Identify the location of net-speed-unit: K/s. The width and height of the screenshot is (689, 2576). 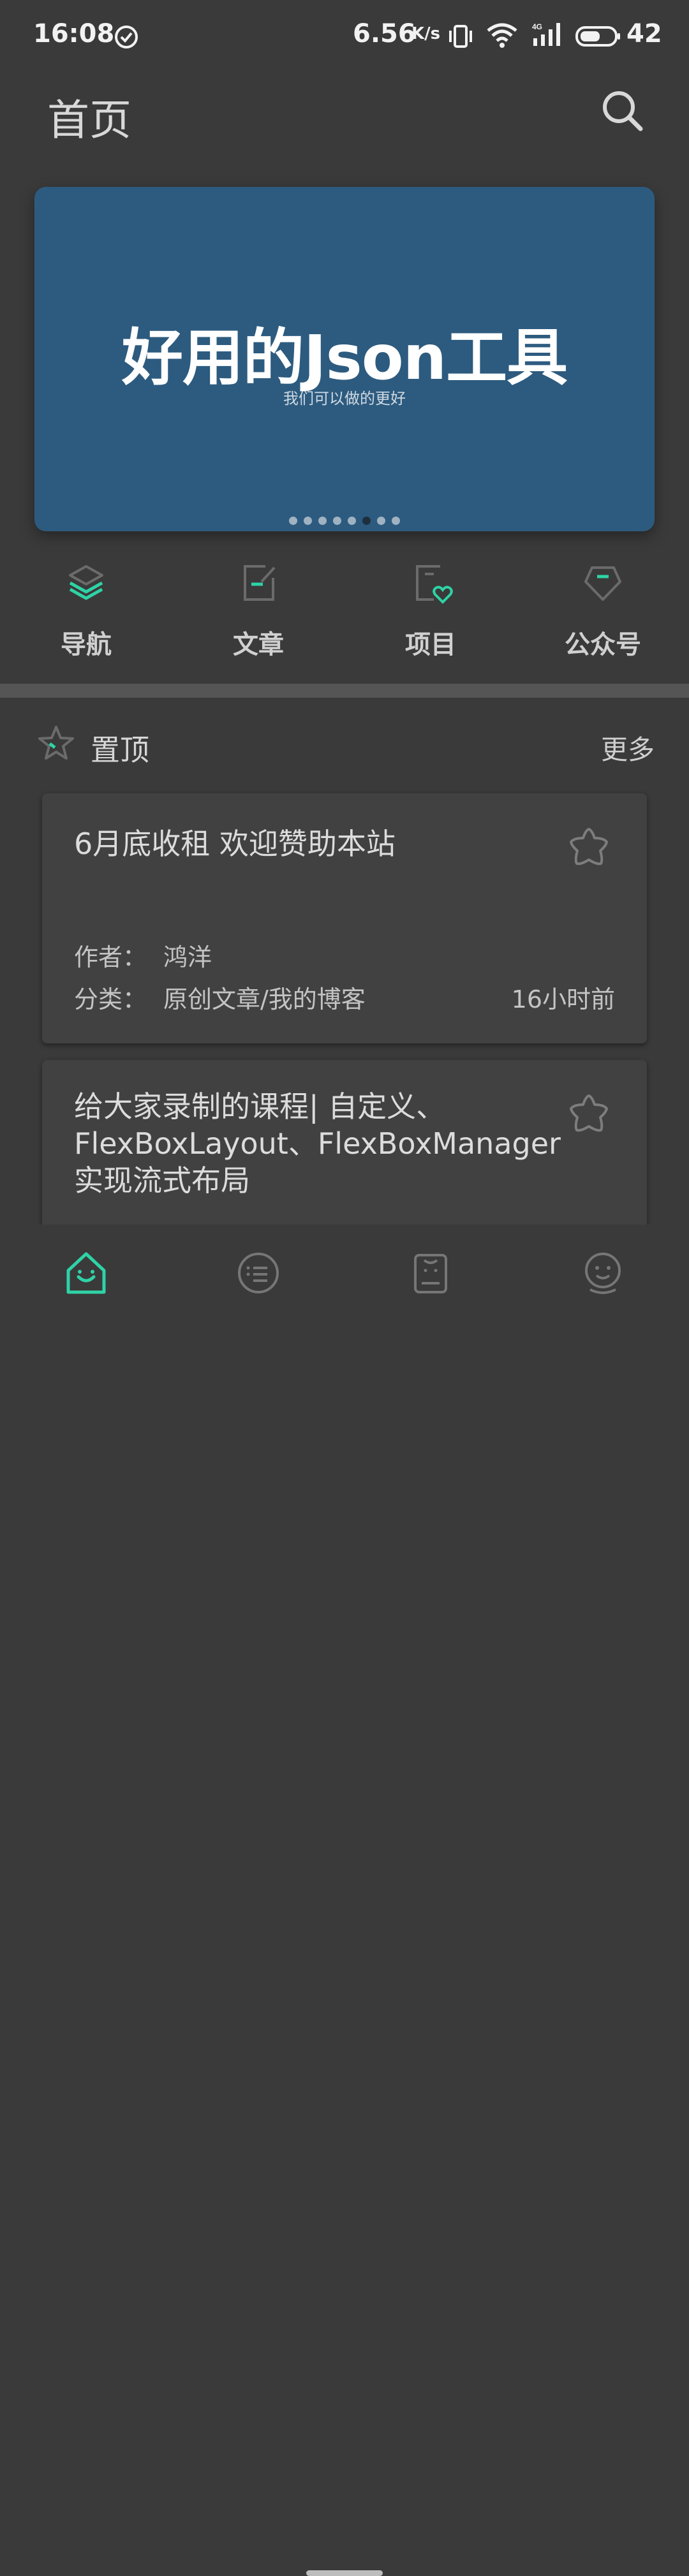
(426, 33).